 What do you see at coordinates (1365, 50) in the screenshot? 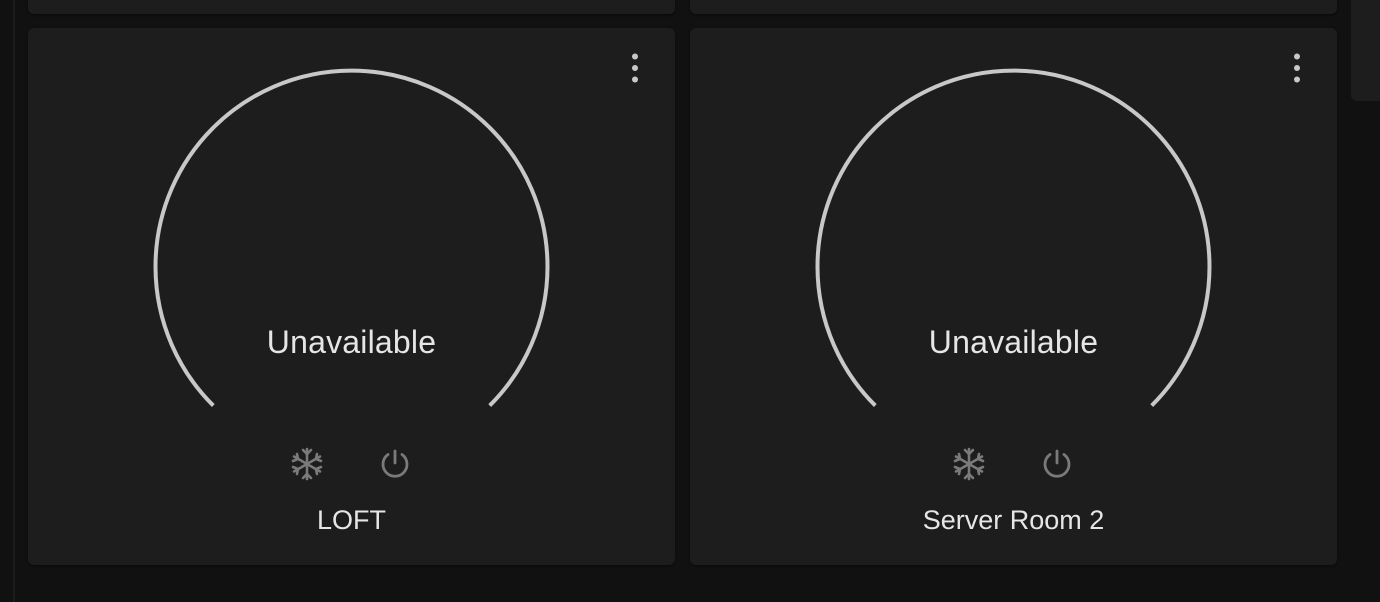
I see `adjacent-card-edge` at bounding box center [1365, 50].